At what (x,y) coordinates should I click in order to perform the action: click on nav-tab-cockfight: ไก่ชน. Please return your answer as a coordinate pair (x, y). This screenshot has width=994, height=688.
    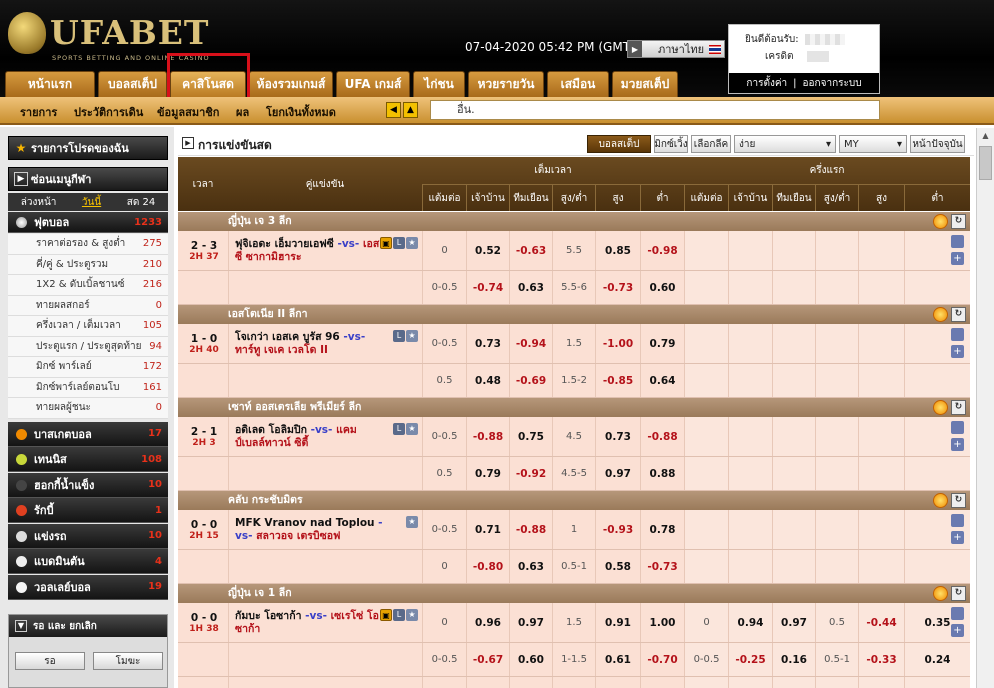
    Looking at the image, I should click on (439, 84).